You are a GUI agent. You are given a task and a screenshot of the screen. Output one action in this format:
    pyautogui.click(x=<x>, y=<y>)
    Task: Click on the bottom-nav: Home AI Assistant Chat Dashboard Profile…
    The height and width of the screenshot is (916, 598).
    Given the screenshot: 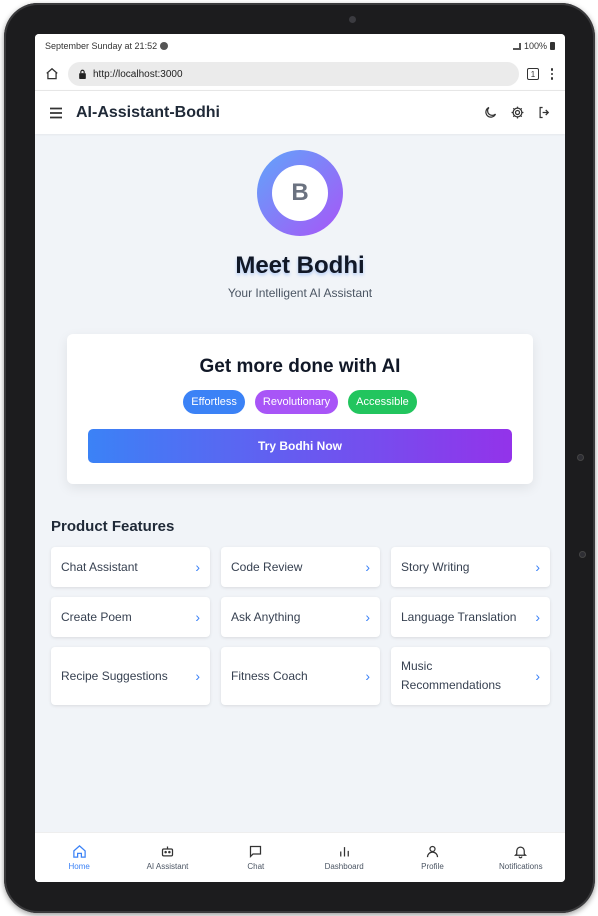 What is the action you would take?
    pyautogui.click(x=300, y=857)
    